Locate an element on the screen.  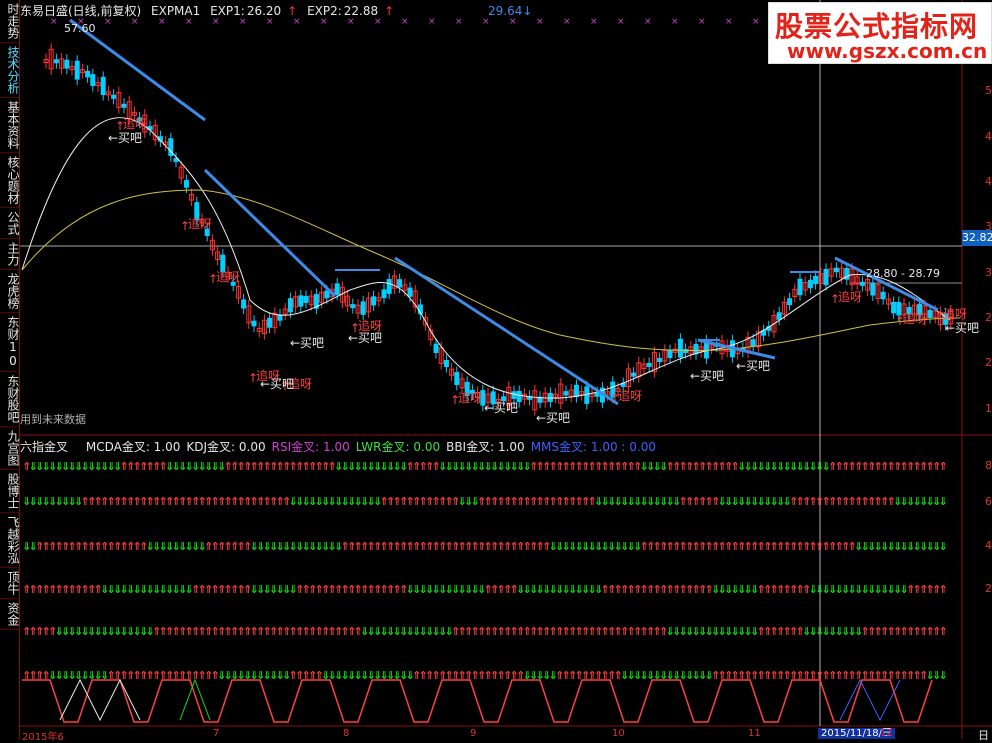
range-label: 28.80 - 28.79 is located at coordinates (903, 273).